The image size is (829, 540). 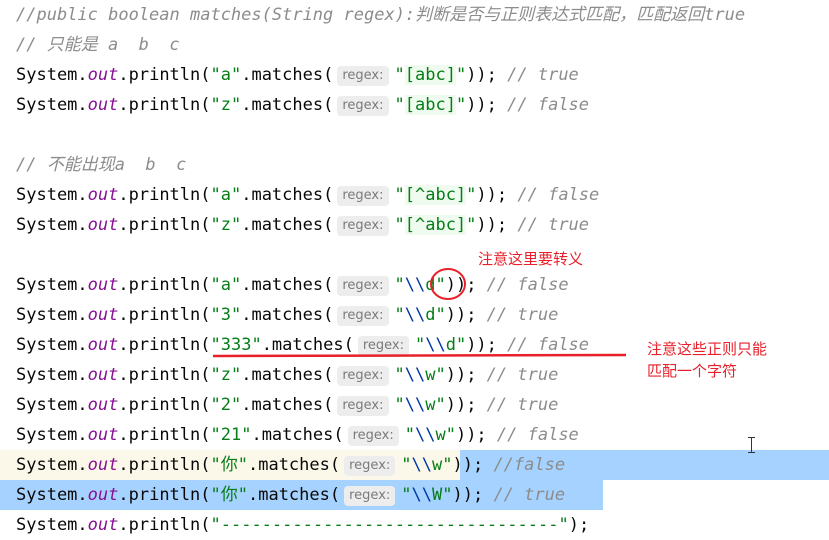 I want to click on code-line: // 不能出现a b c, so click(x=101, y=165).